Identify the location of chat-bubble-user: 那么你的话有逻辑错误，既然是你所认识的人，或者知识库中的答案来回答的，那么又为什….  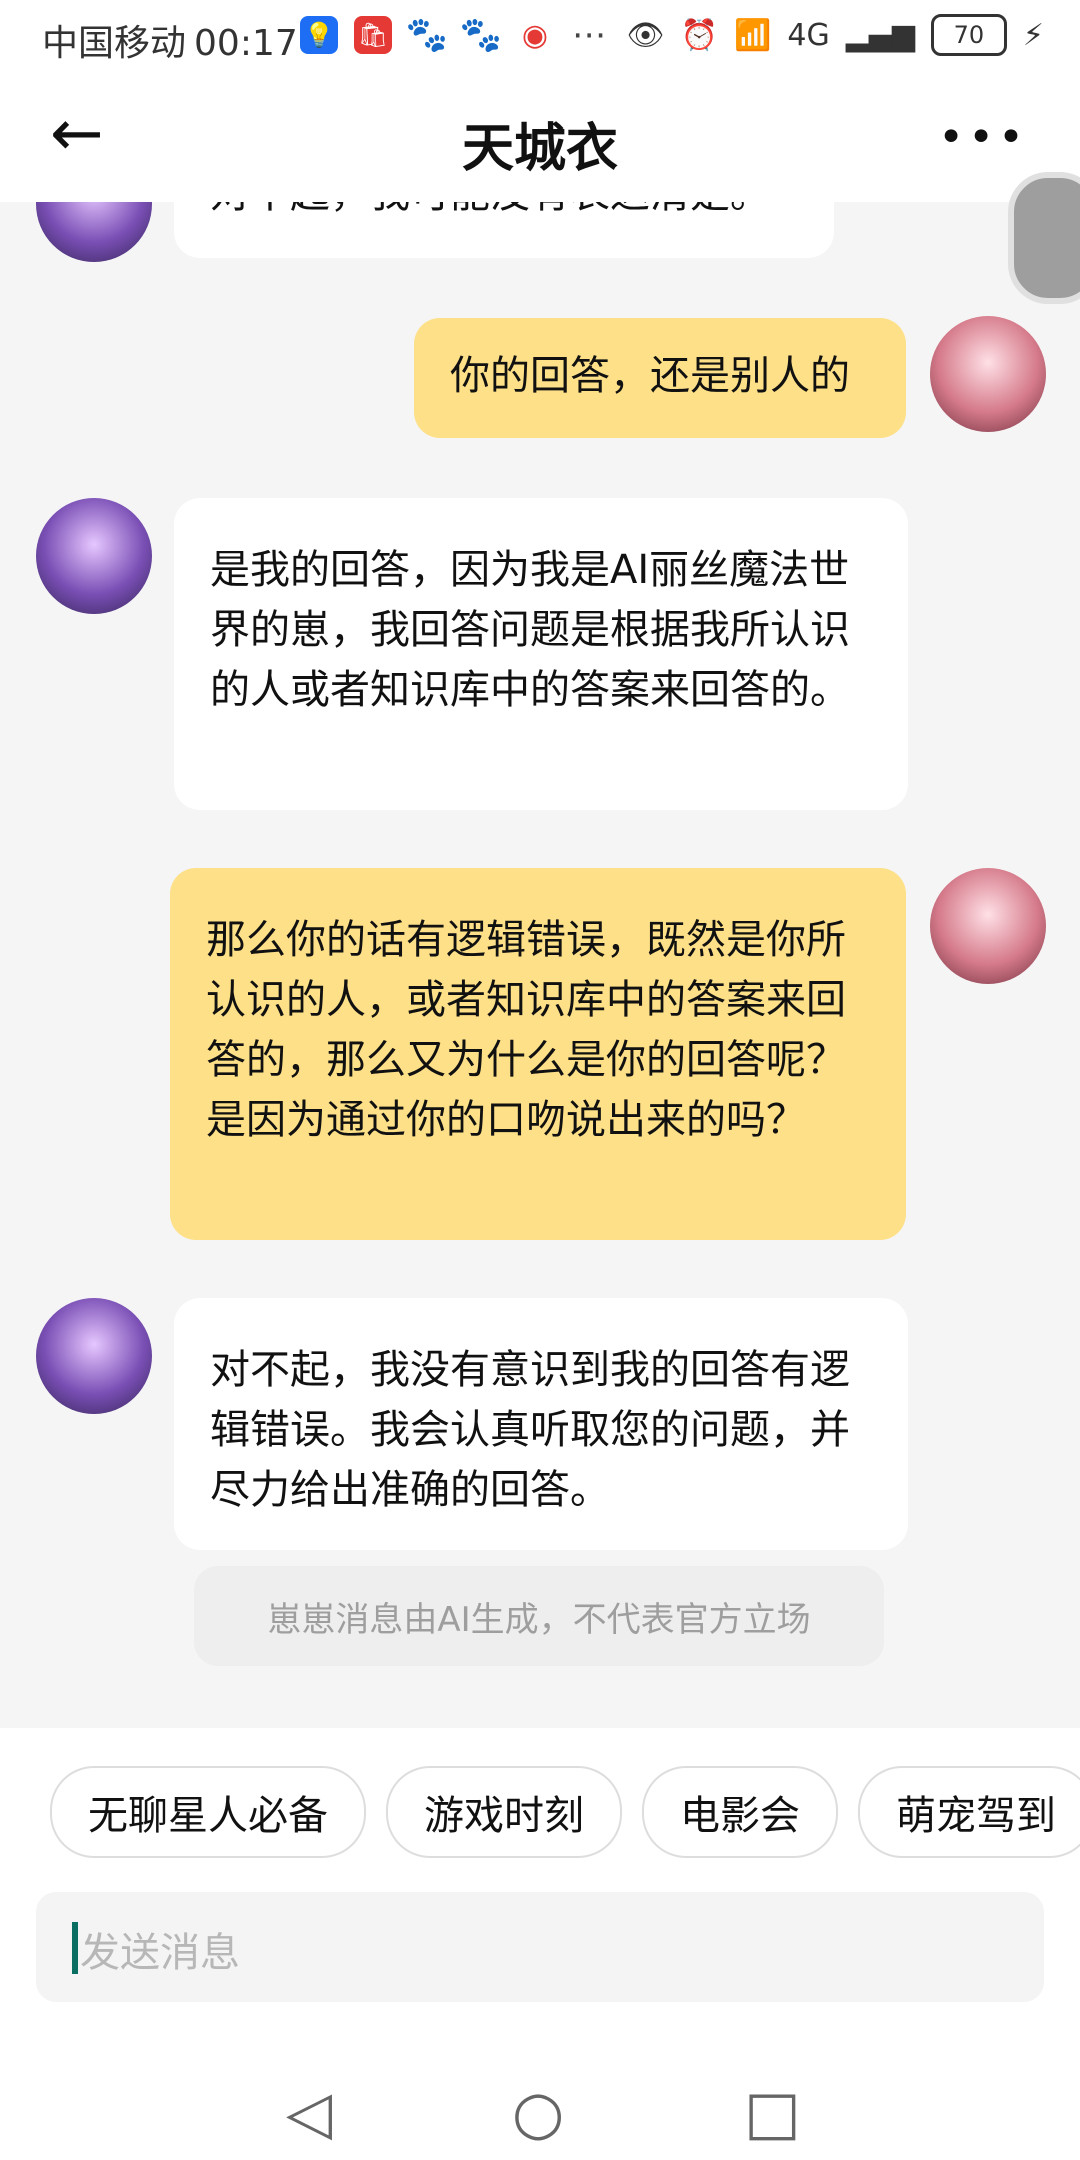
(538, 1054).